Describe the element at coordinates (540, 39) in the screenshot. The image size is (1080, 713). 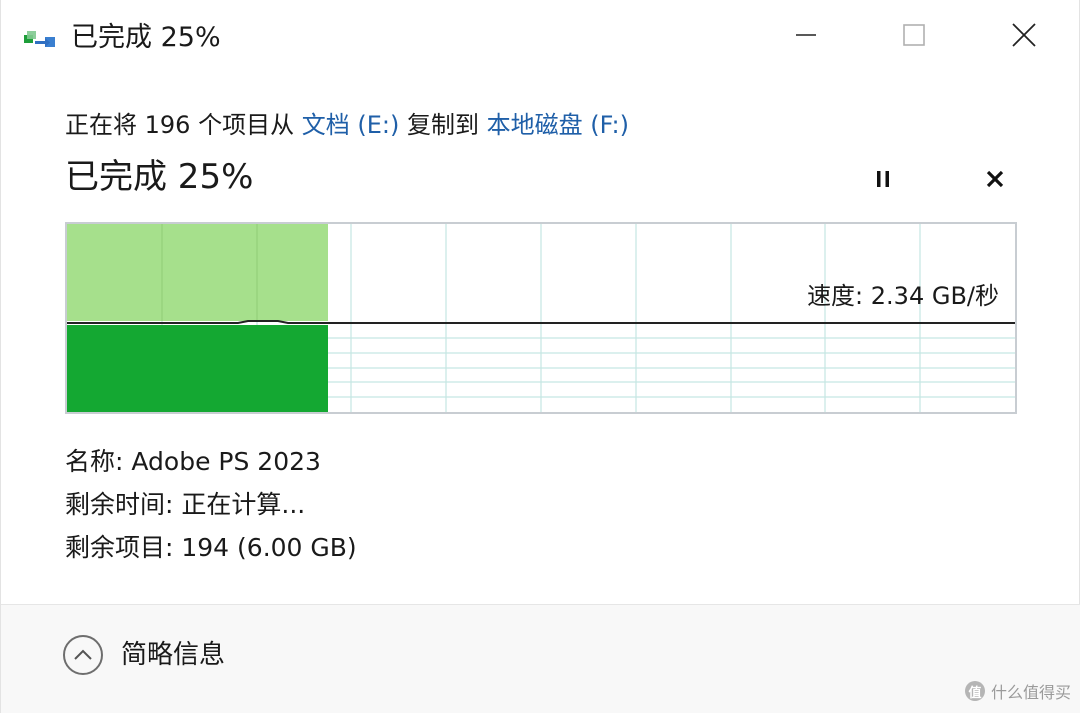
I see `title-bar: 已完成 25%` at that location.